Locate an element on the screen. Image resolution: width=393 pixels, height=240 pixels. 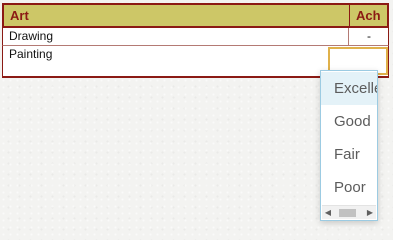
table-row-drawing: Drawing - is located at coordinates (195, 37).